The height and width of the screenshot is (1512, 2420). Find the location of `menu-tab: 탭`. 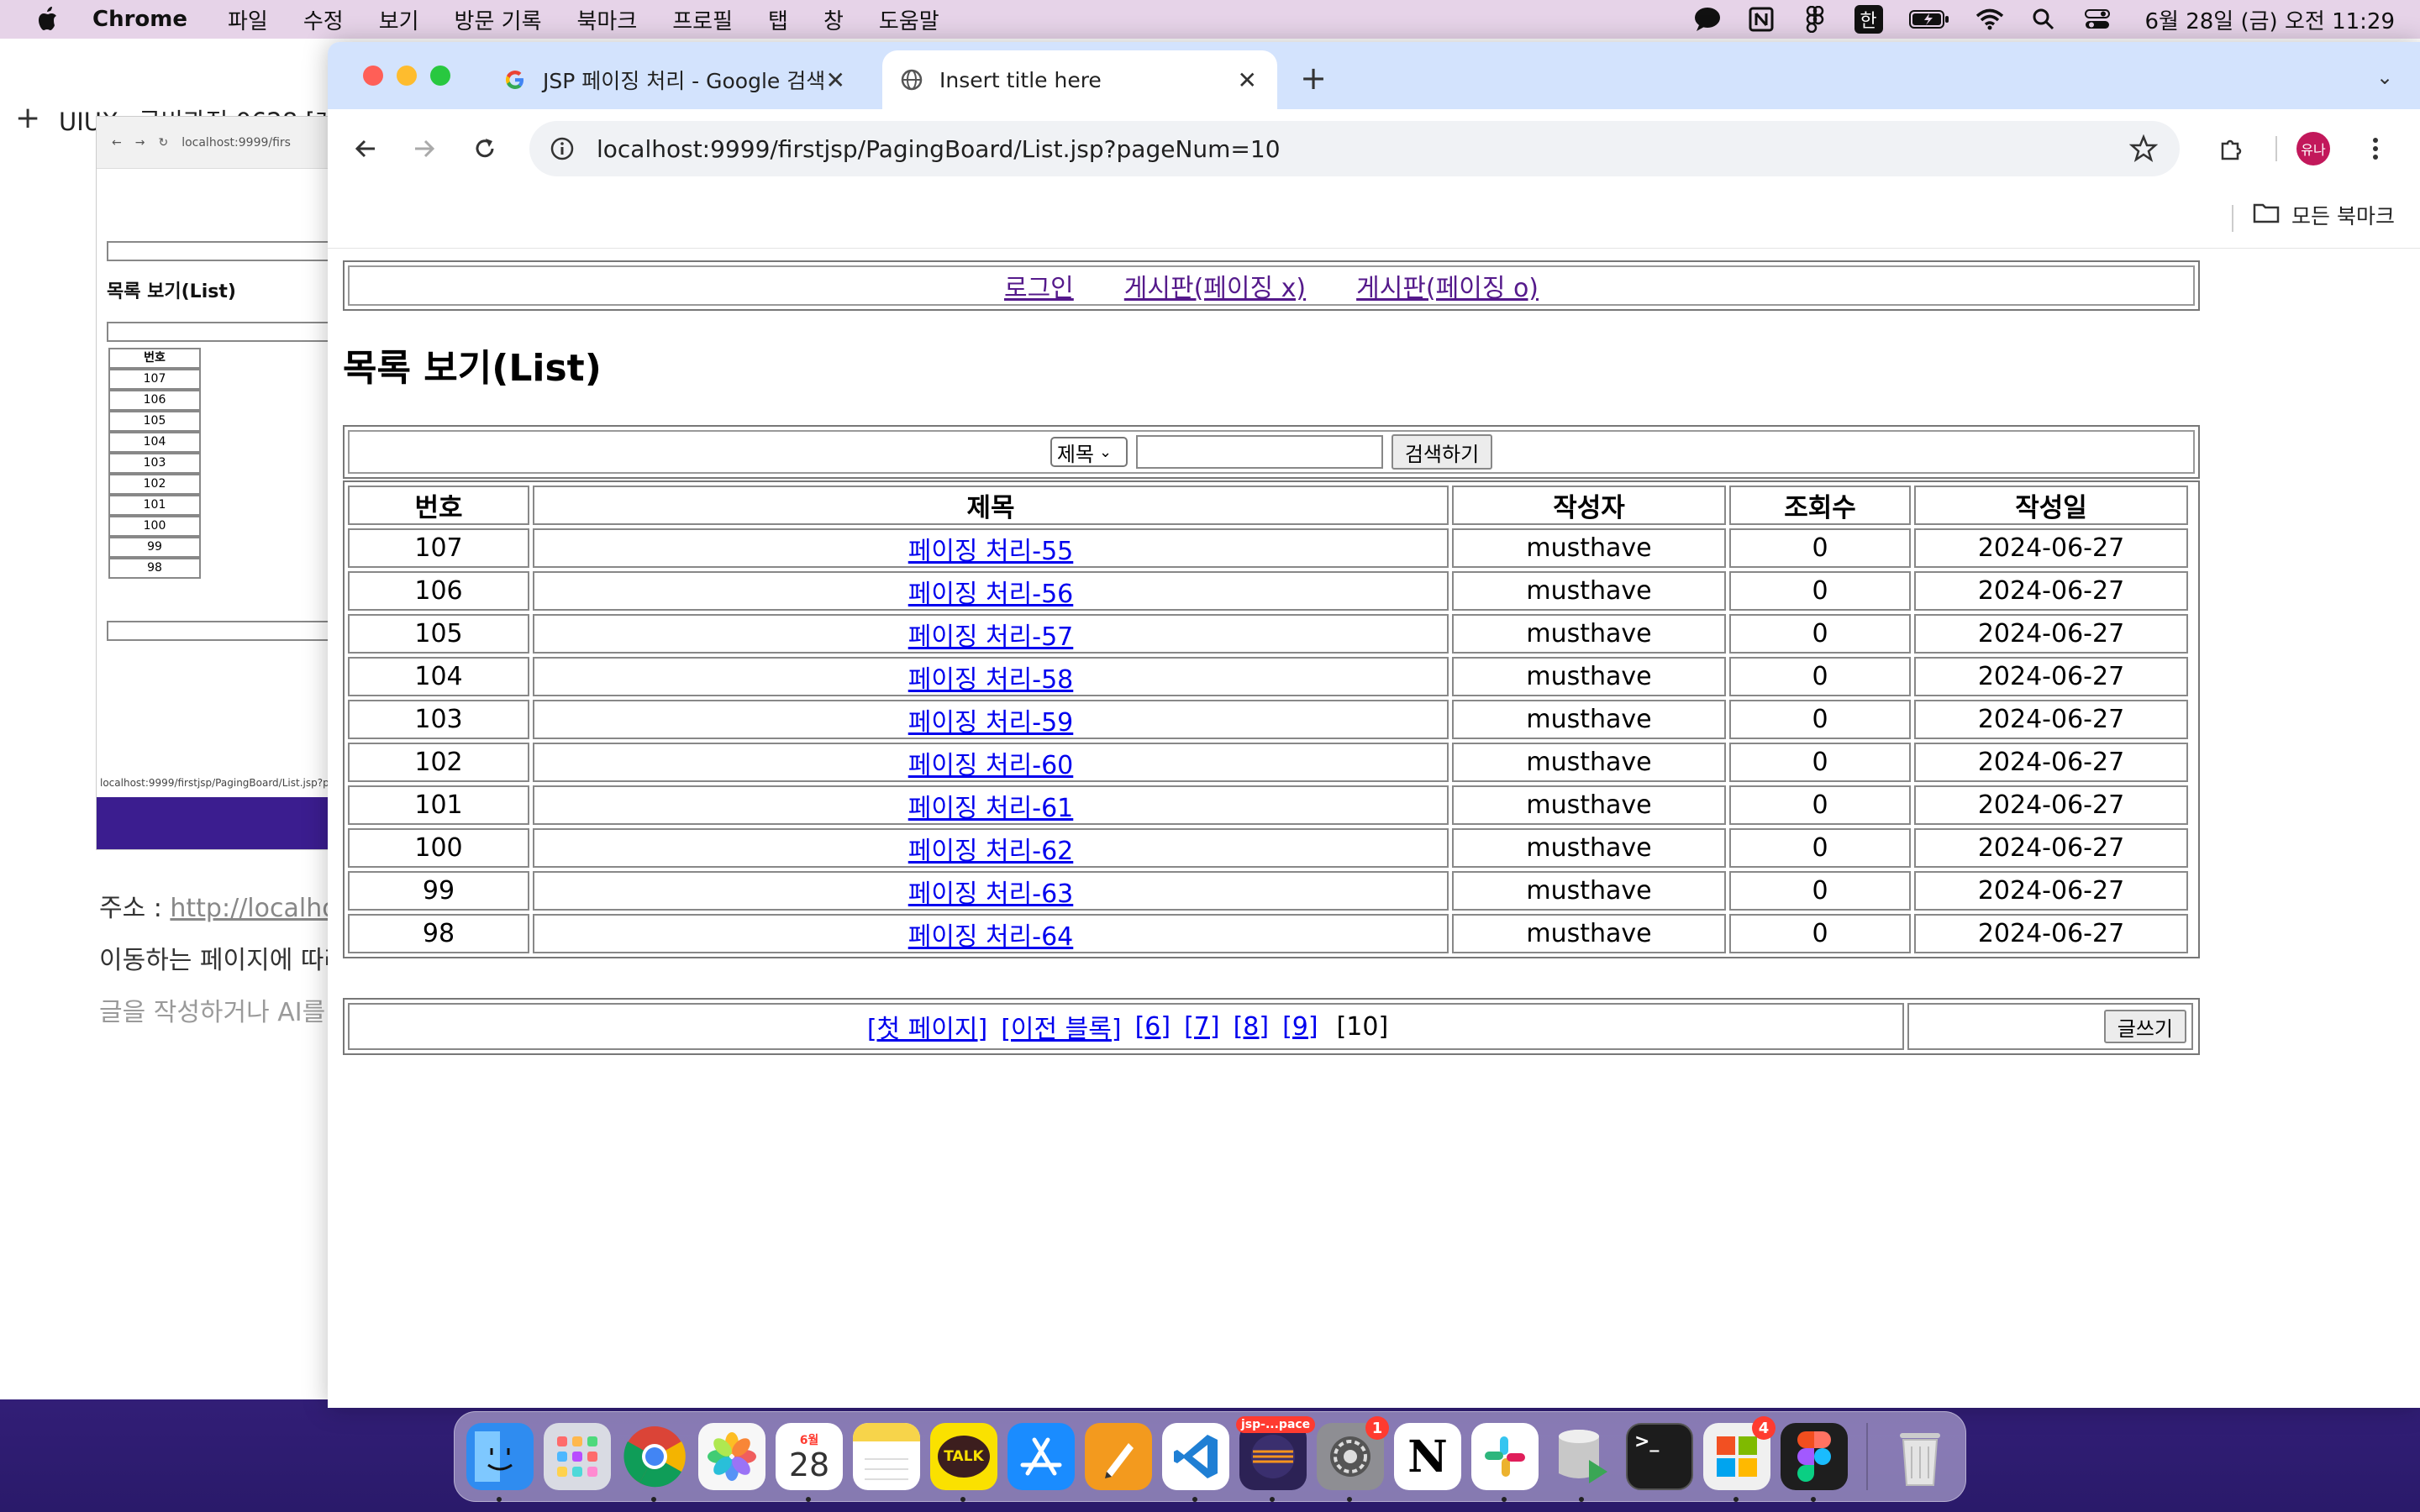

menu-tab: 탭 is located at coordinates (778, 19).